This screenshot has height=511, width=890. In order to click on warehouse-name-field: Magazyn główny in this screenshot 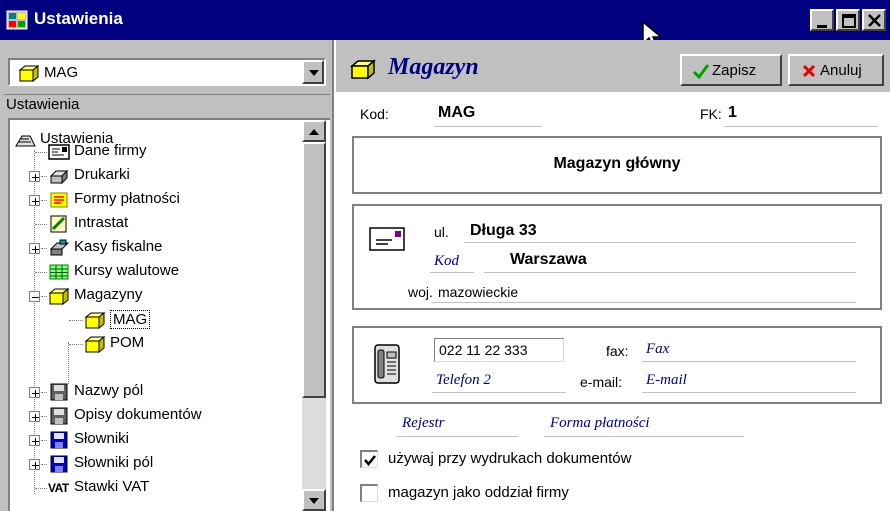, I will do `click(617, 164)`.